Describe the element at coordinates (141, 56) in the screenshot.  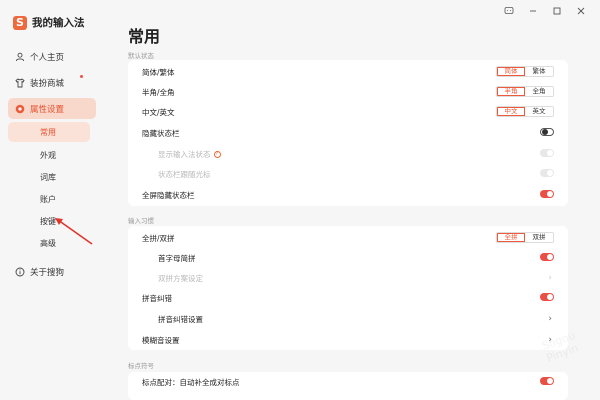
I see `section-label-default-state: 默认状态` at that location.